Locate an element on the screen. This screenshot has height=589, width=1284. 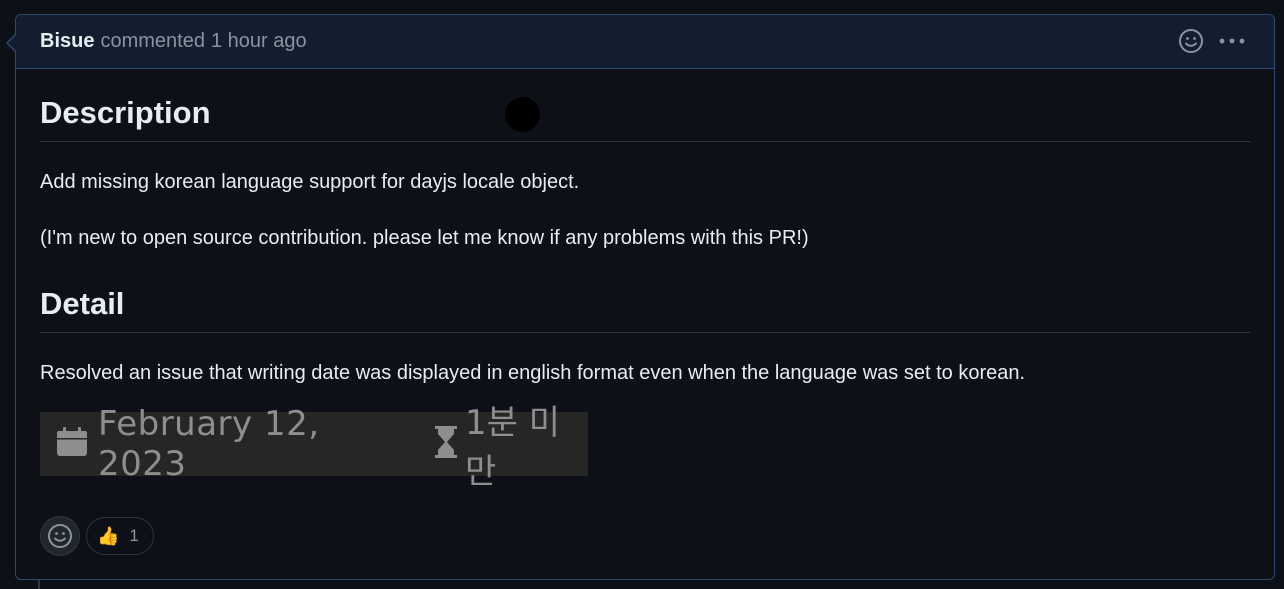
comment-time-link: 1 hour ago is located at coordinates (259, 41).